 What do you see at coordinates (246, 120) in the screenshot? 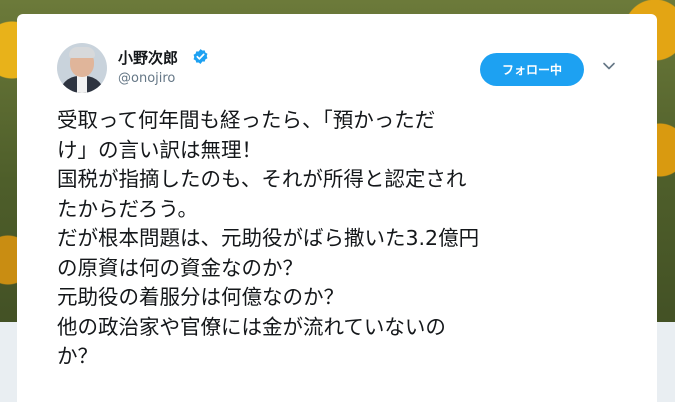
I see `tweet-line: 受取って何年間も経ったら、「預かっただ` at bounding box center [246, 120].